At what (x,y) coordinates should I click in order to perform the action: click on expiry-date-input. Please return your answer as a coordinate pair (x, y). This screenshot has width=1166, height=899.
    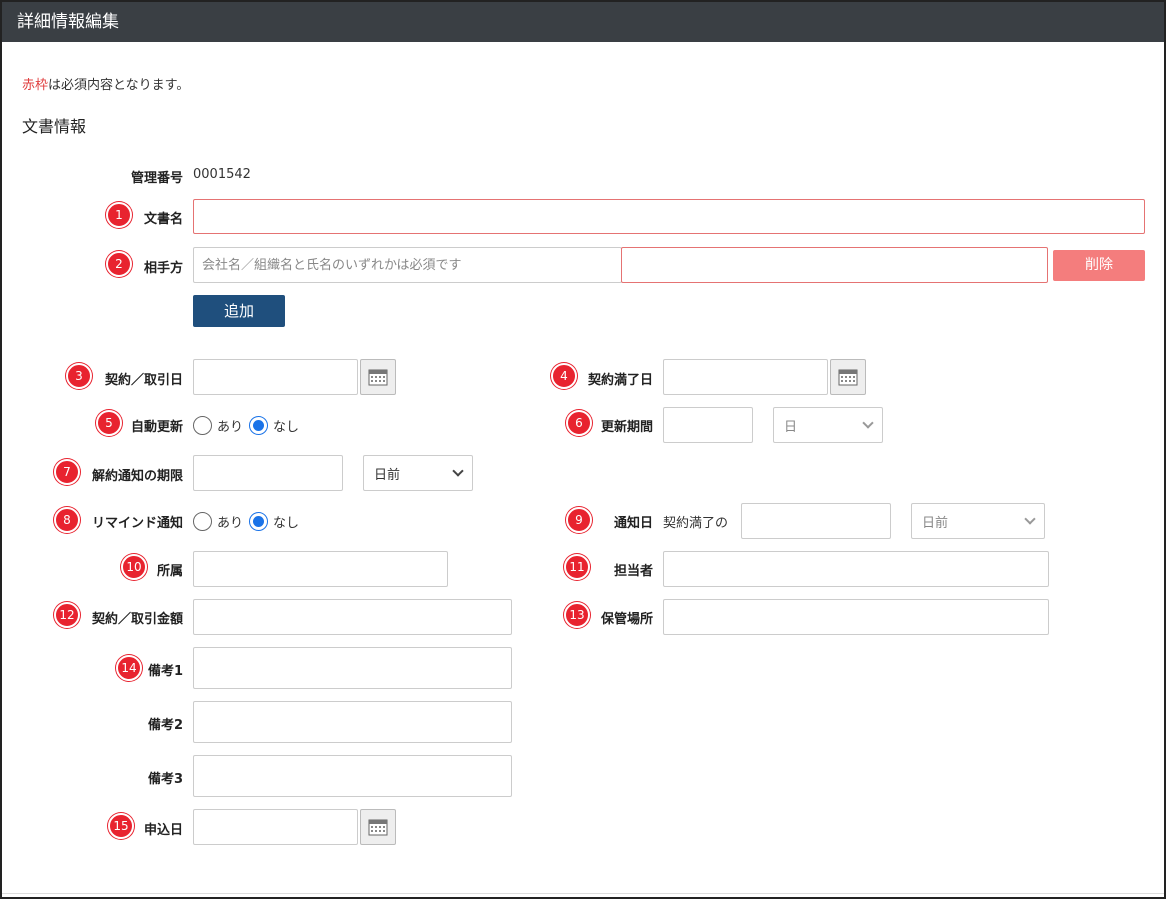
    Looking at the image, I should click on (745, 377).